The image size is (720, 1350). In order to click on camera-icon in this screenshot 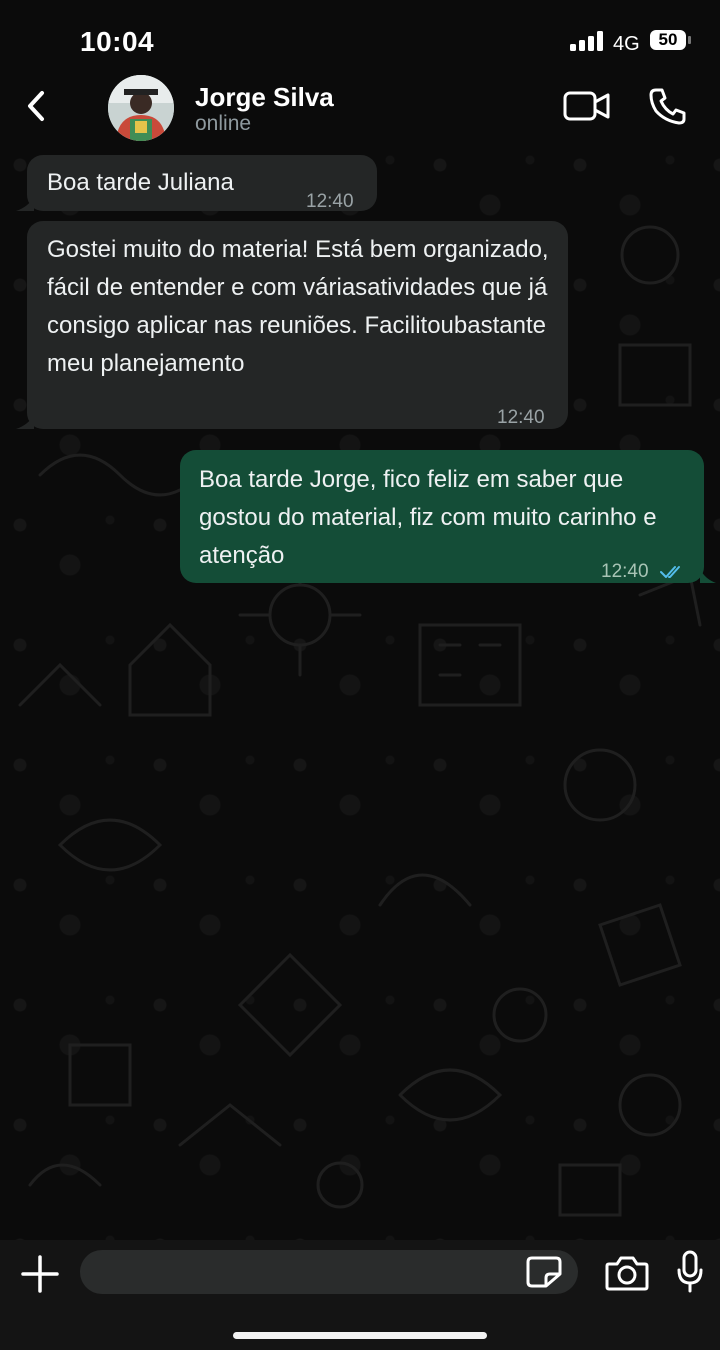, I will do `click(627, 1273)`.